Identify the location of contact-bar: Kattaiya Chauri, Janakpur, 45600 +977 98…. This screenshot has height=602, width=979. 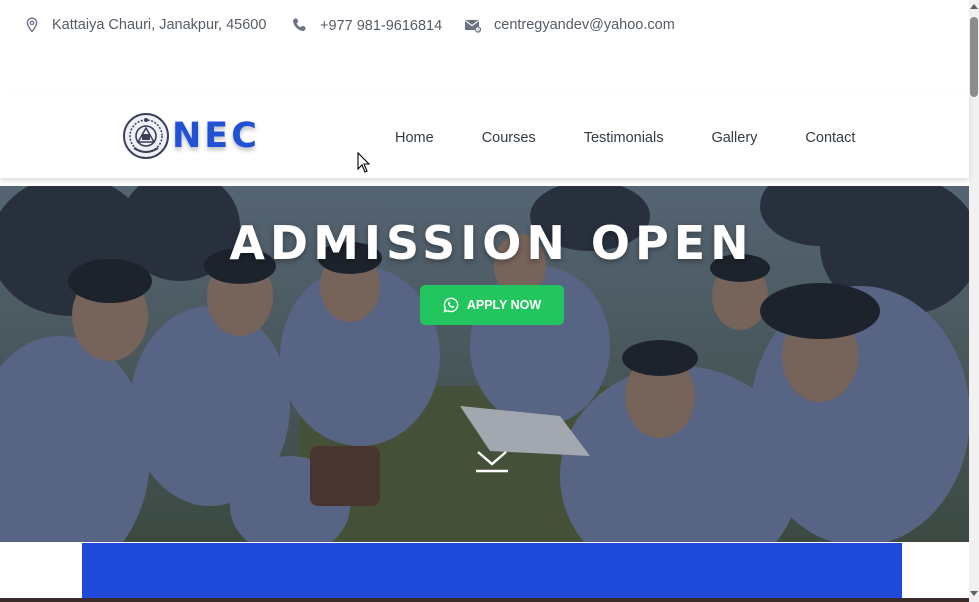
(484, 26).